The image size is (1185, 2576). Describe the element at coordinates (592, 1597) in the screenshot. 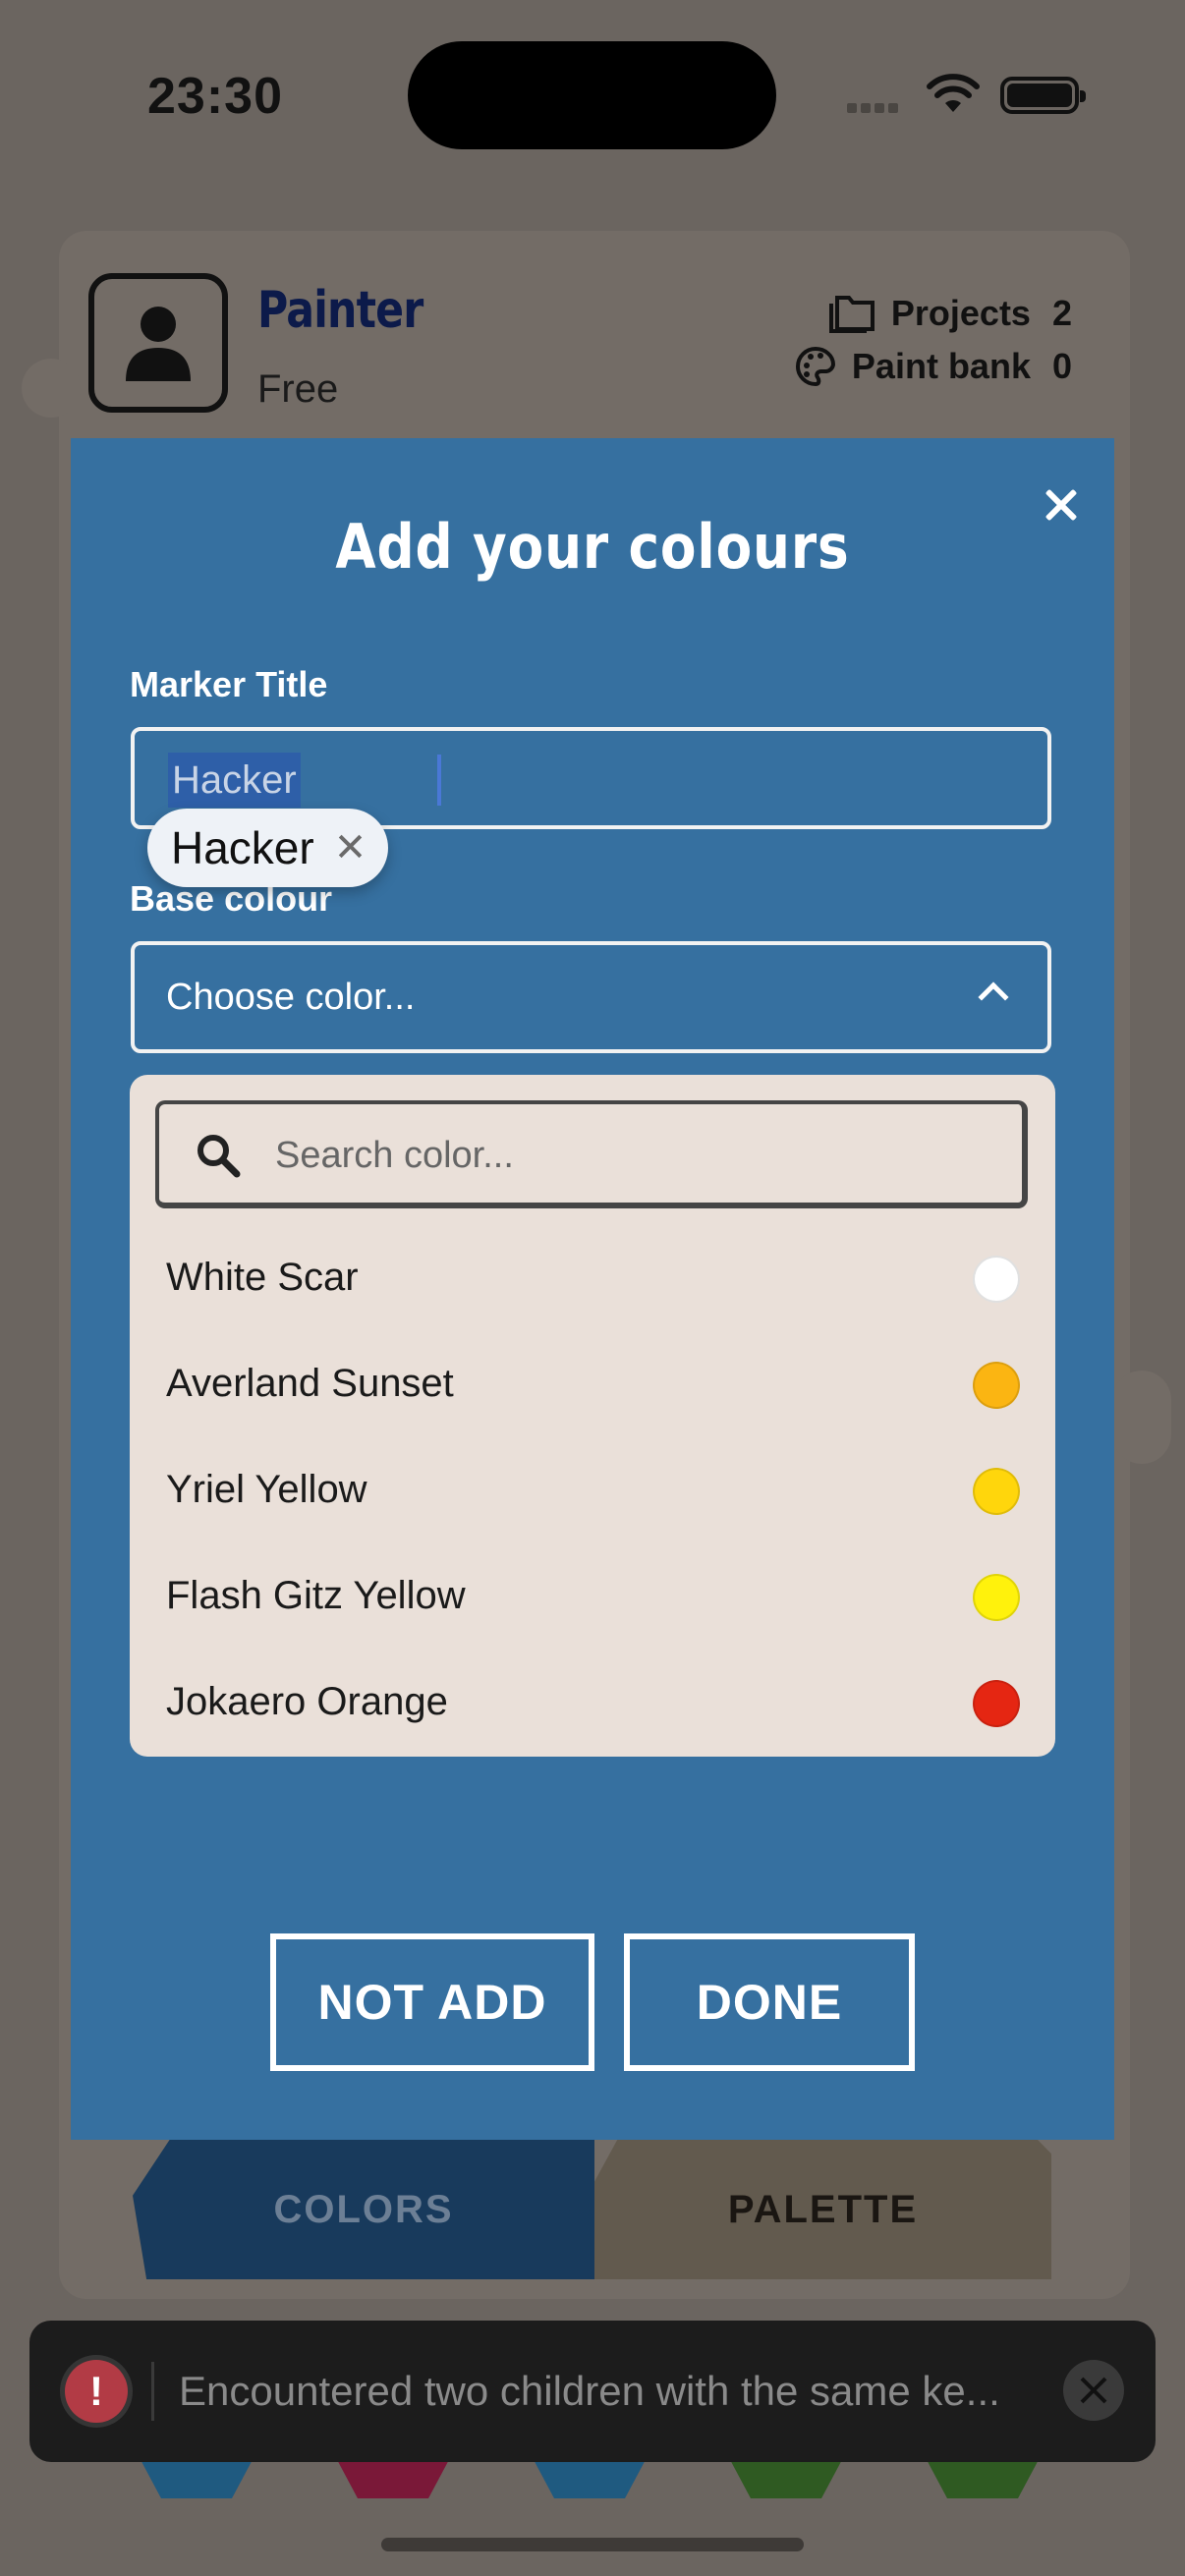

I see `colour-option: Flash Gitz Yellow` at that location.